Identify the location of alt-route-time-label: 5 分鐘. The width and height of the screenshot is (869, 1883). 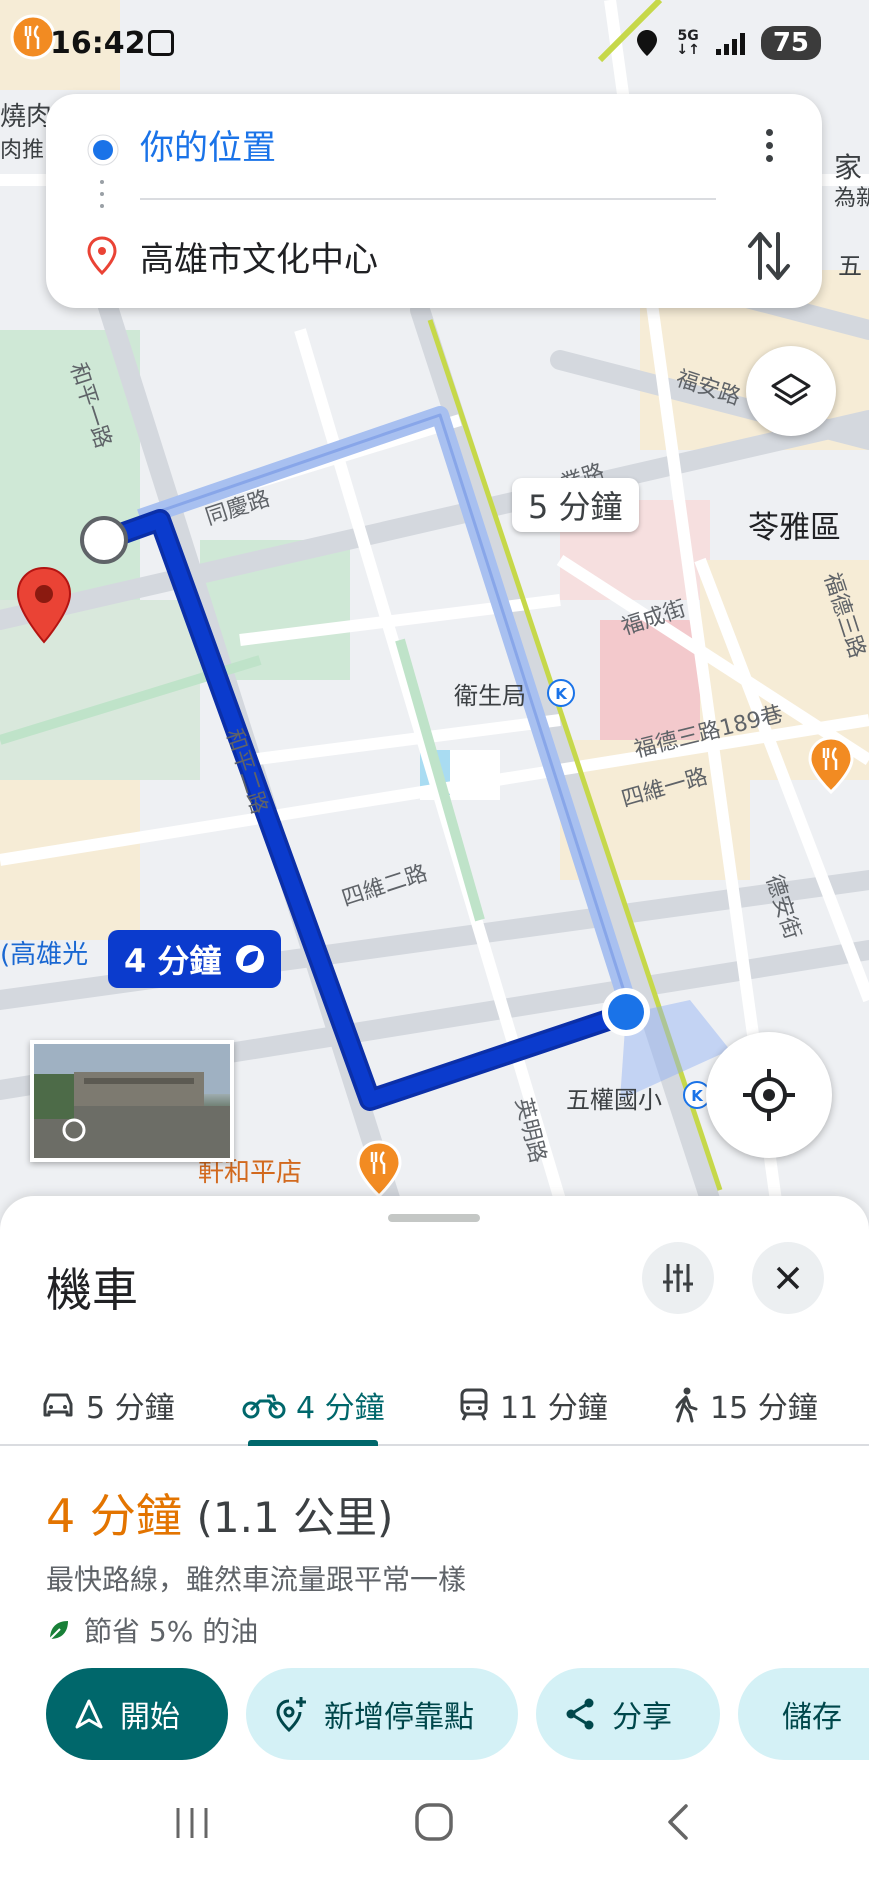
(575, 505).